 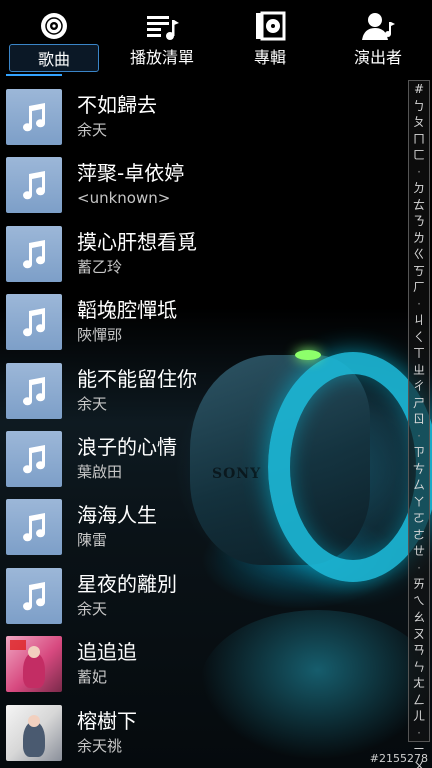 What do you see at coordinates (419, 634) in the screenshot?
I see `index-letter: ㄡ` at bounding box center [419, 634].